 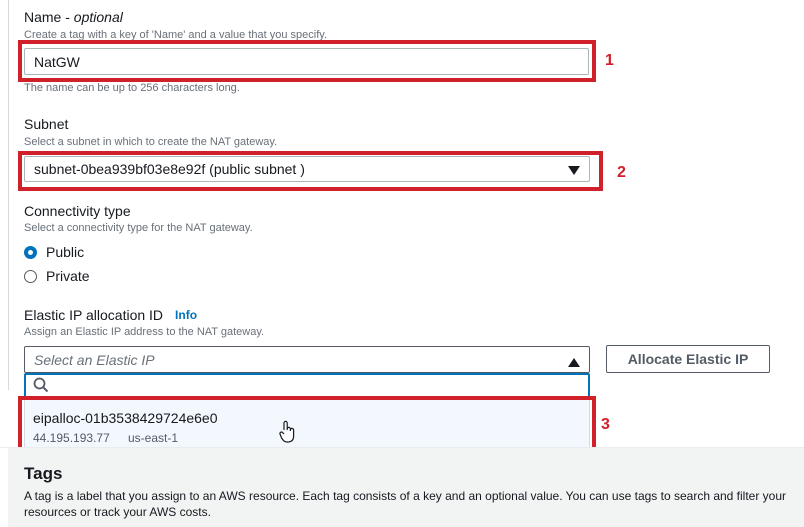 I want to click on radio-unselected-icon, so click(x=30, y=276).